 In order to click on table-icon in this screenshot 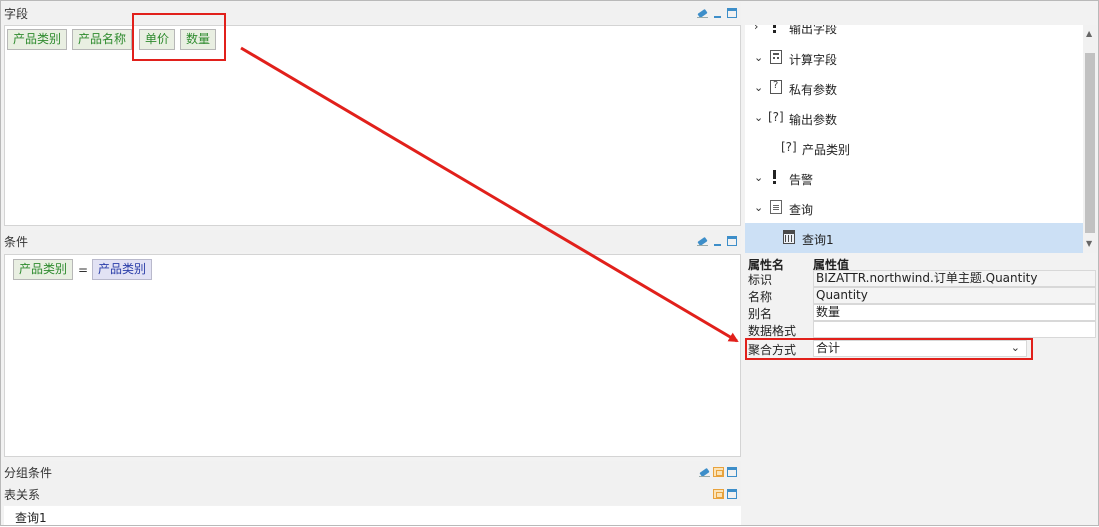, I will do `click(789, 237)`.